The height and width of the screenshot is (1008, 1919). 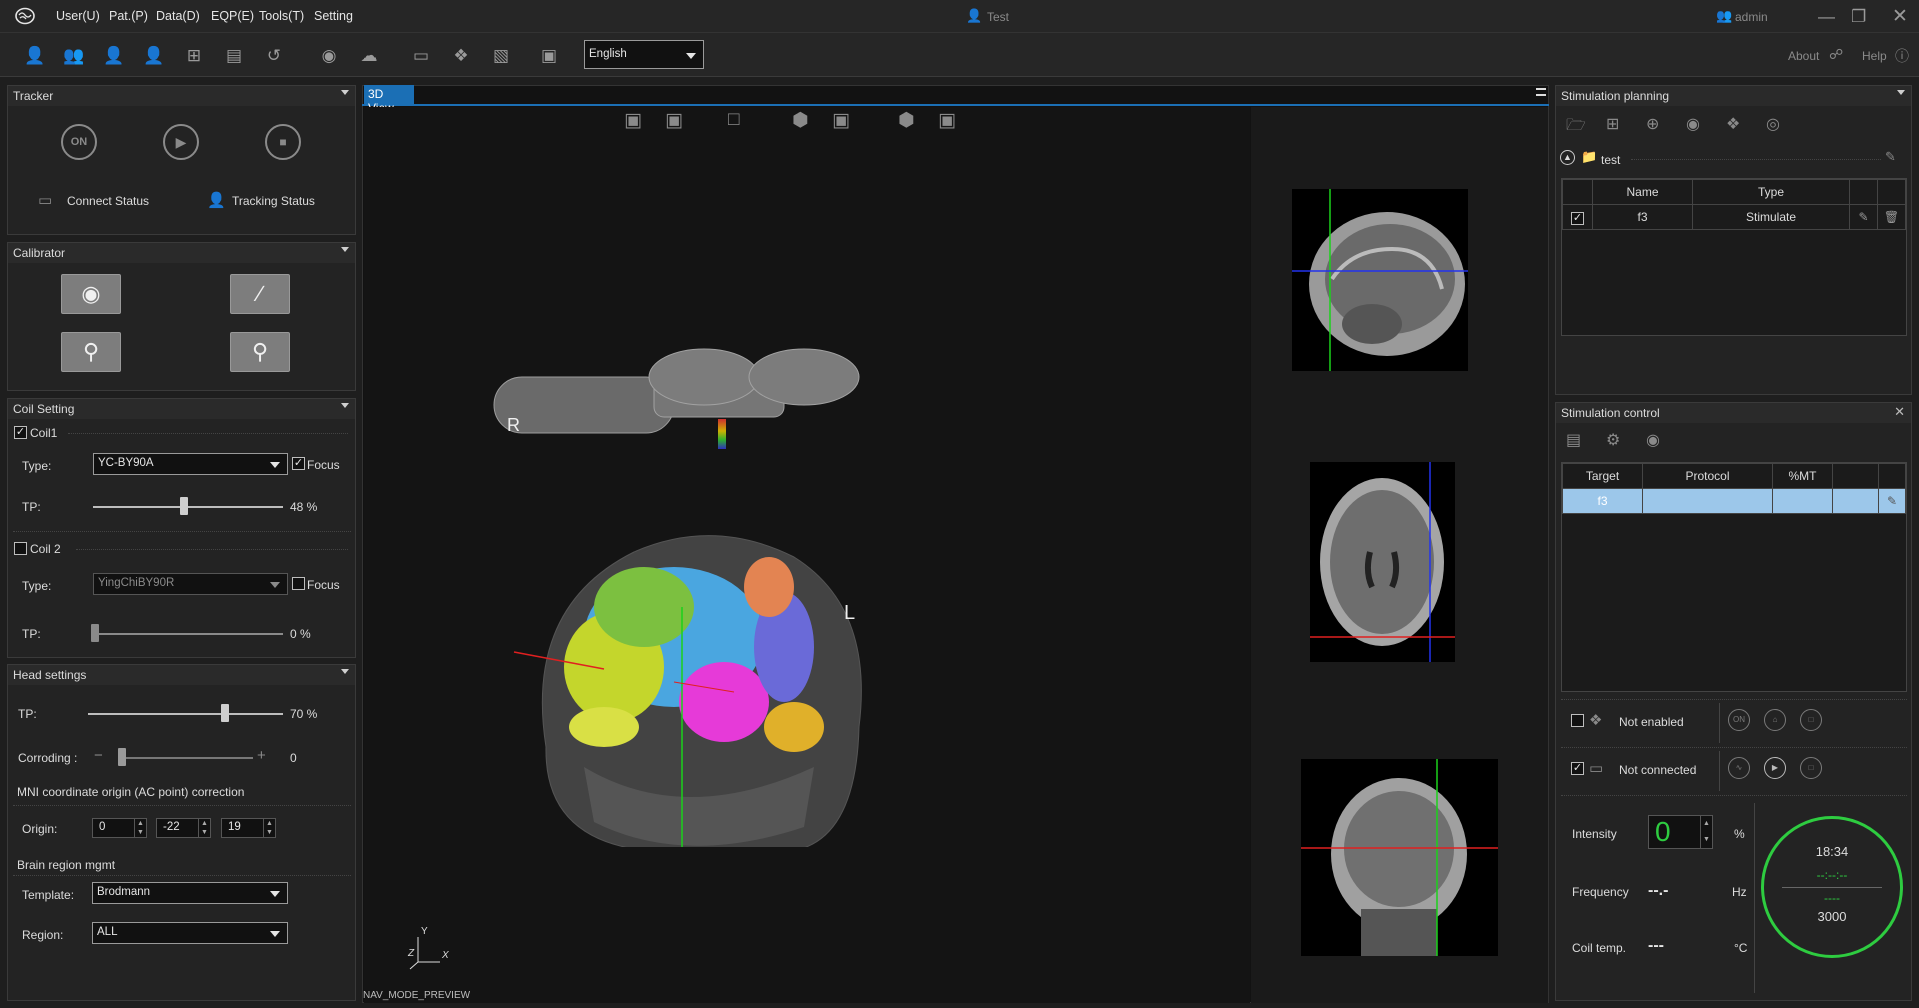 I want to click on robot-arm-icon: ❖, so click(x=461, y=56).